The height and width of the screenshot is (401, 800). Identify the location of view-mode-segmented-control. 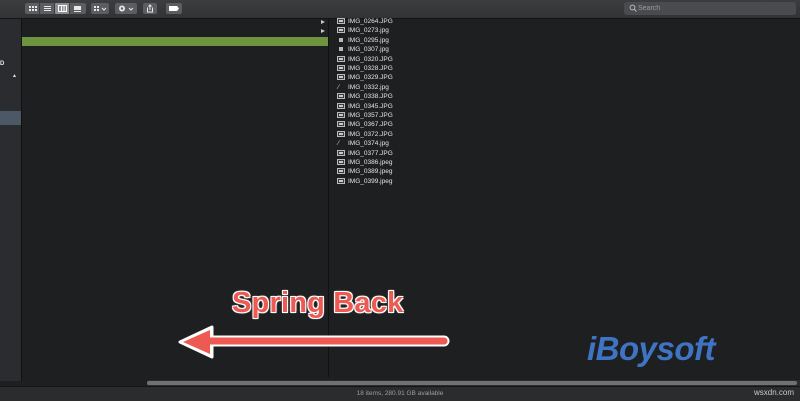
(55, 8).